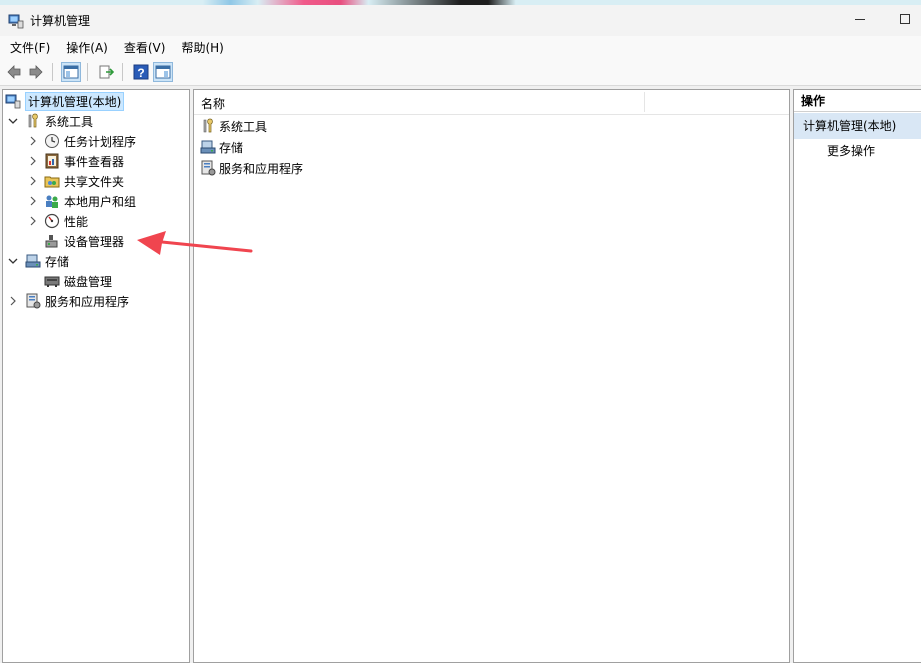  Describe the element at coordinates (243, 126) in the screenshot. I see `list-item-label: 系统工具` at that location.